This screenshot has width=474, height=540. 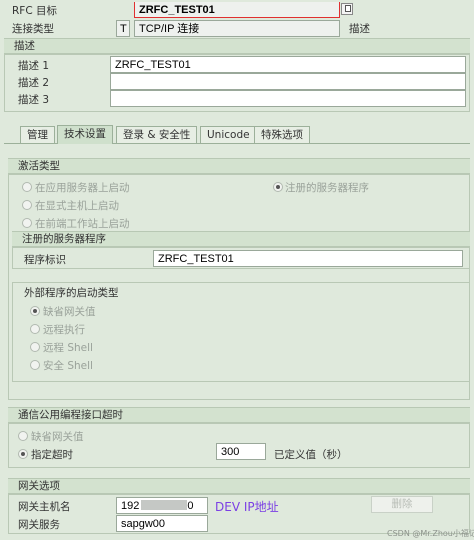 What do you see at coordinates (288, 98) in the screenshot?
I see `description-3-field` at bounding box center [288, 98].